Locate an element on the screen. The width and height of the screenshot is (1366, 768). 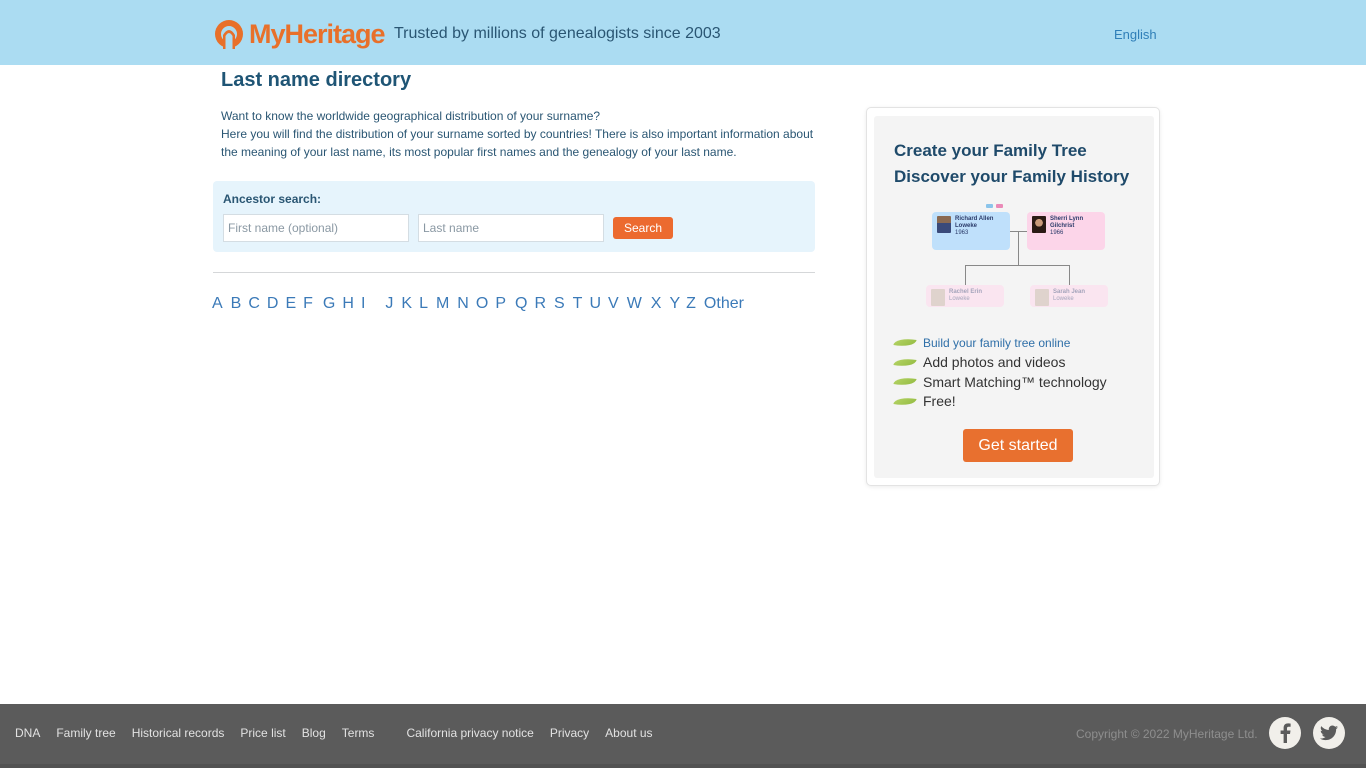
feature-text: Add photos and videos is located at coordinates (994, 362).